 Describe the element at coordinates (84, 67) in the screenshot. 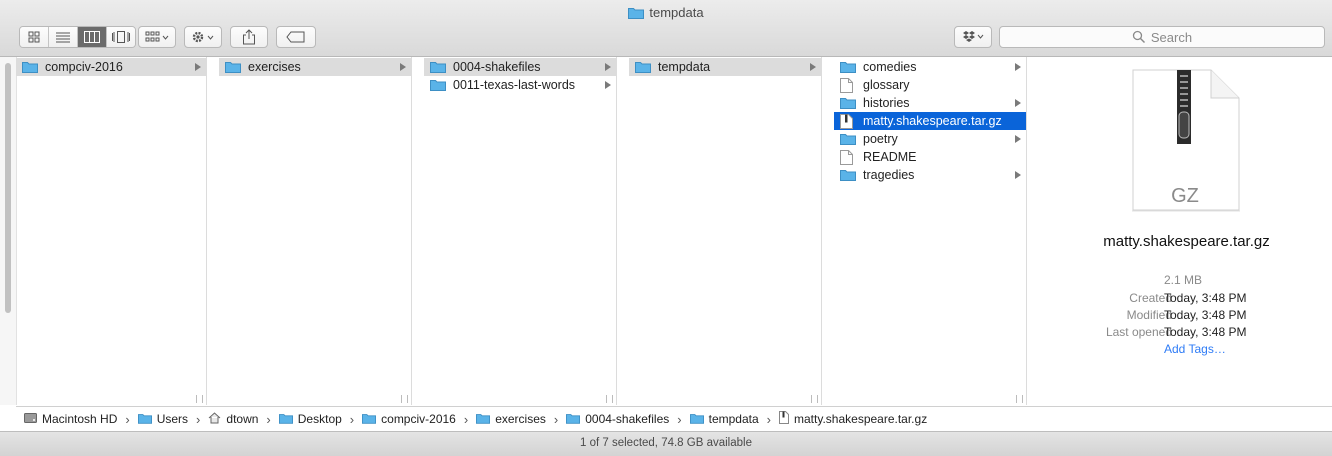

I see `item-label: compciv-2016` at that location.